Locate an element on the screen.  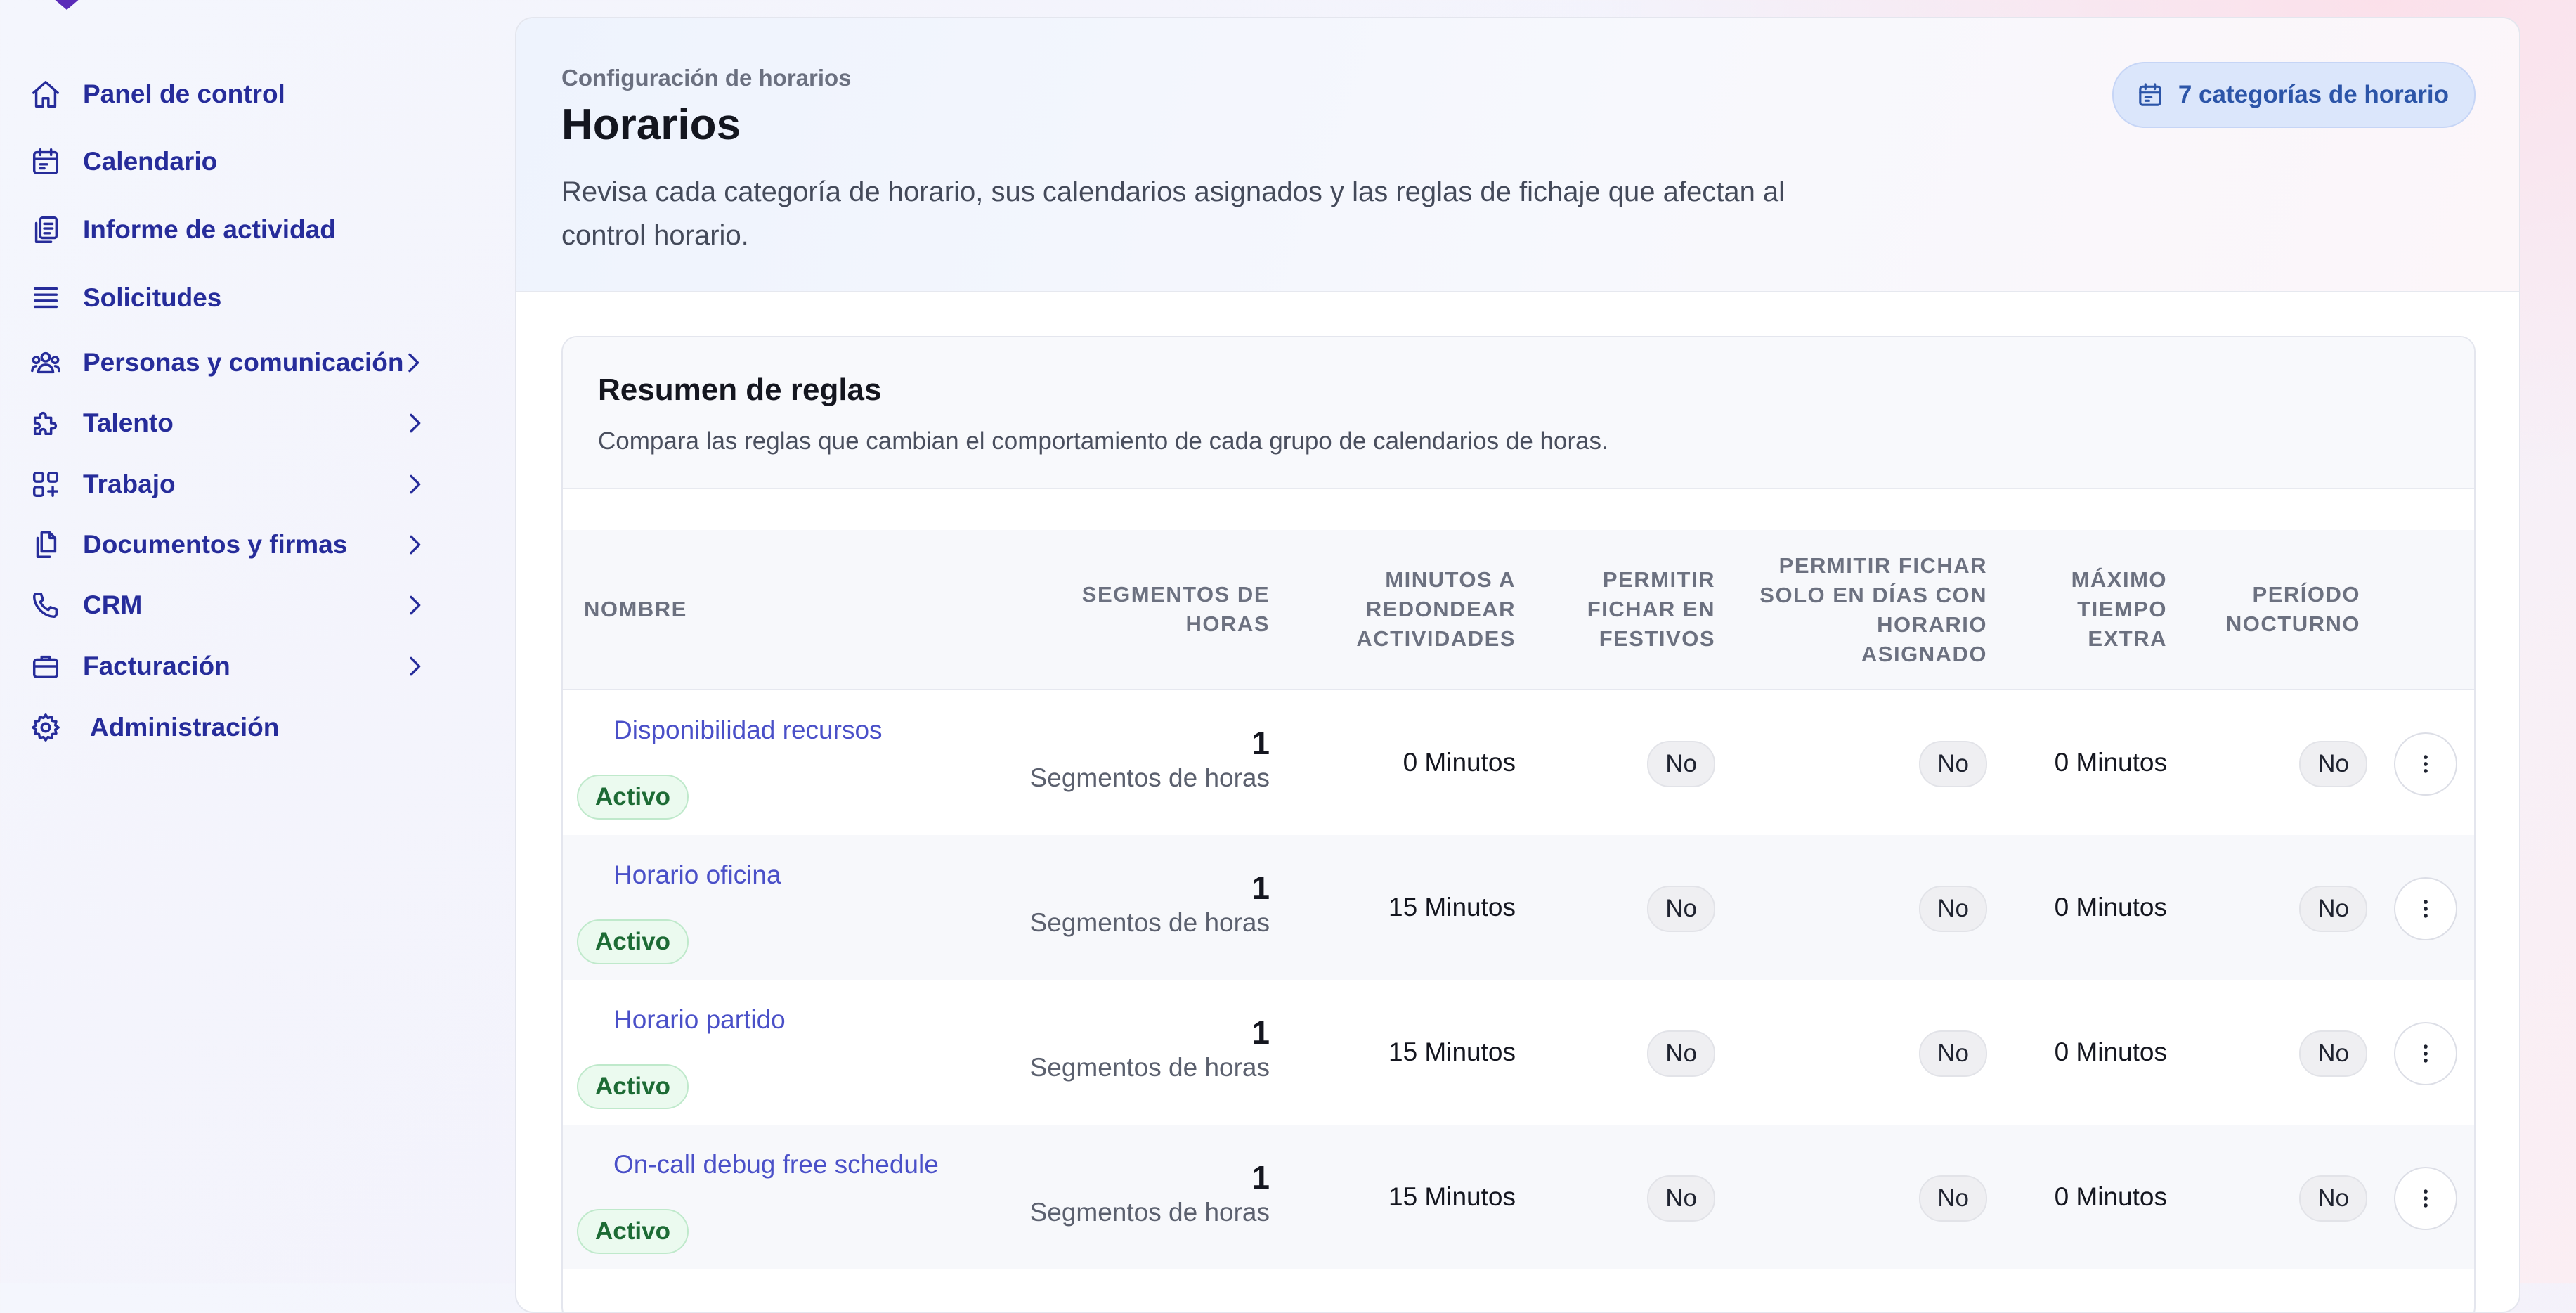
categories-badge-label: 7 categorías de horario is located at coordinates (2313, 95).